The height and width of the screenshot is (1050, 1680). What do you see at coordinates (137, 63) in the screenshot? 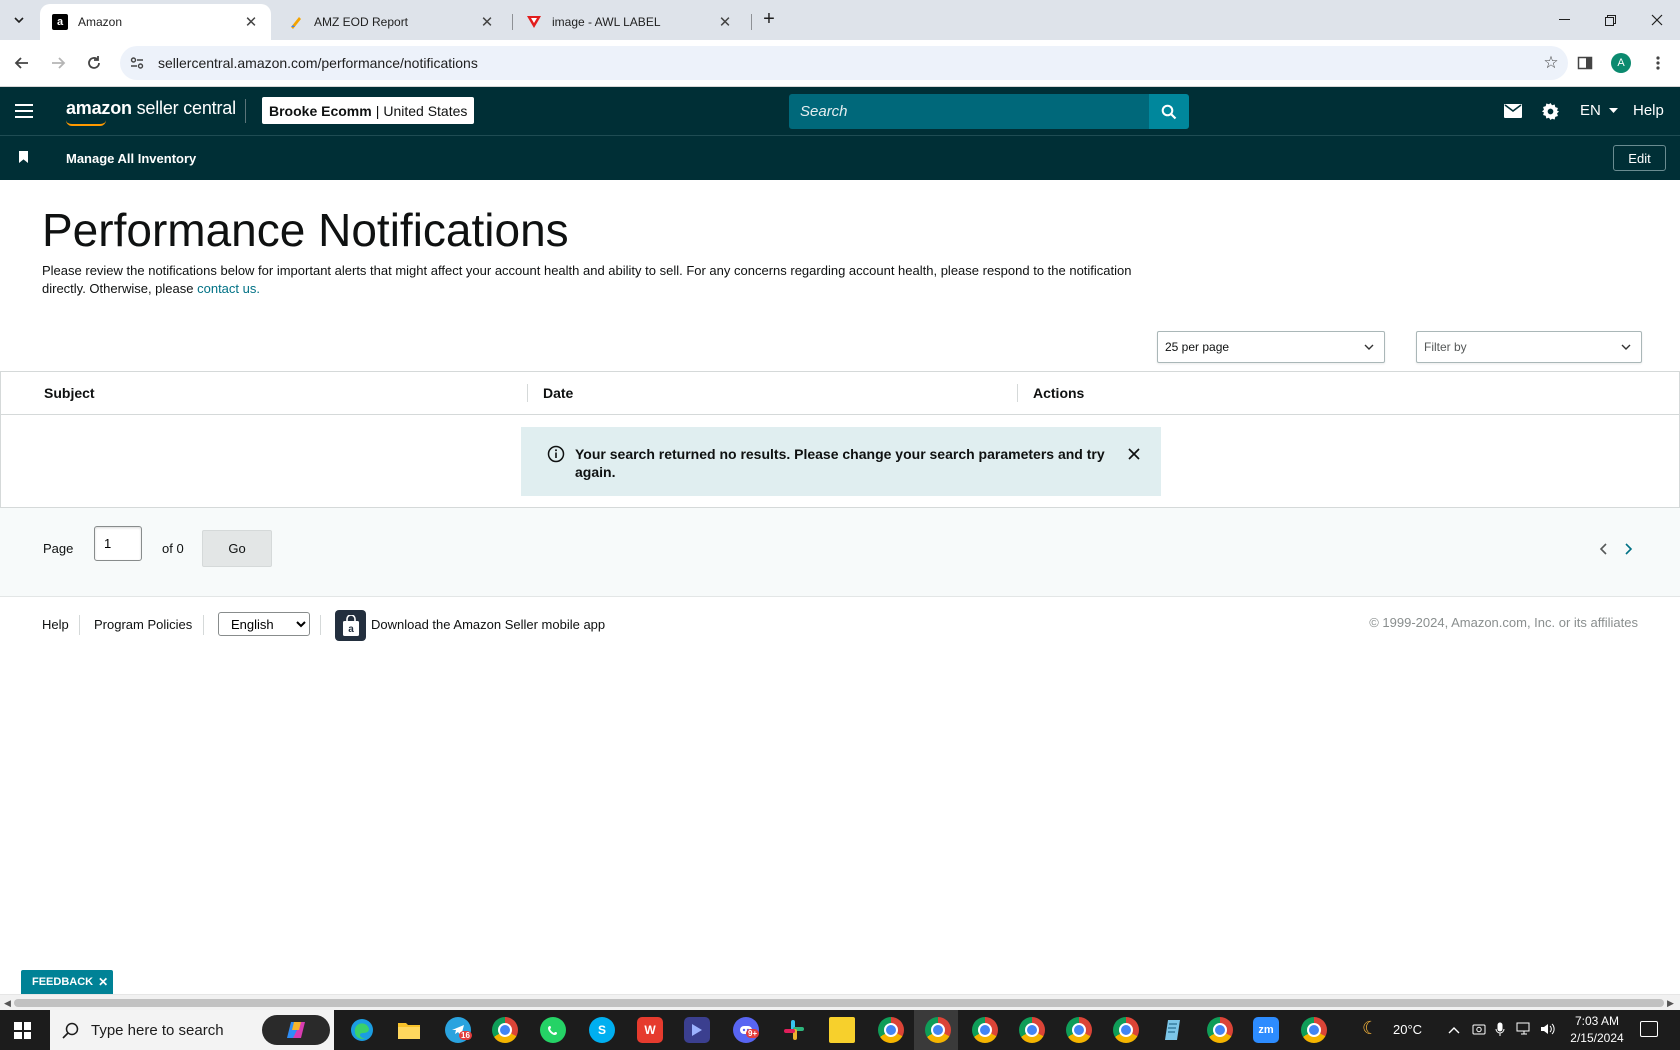
I see `site-info-icon` at bounding box center [137, 63].